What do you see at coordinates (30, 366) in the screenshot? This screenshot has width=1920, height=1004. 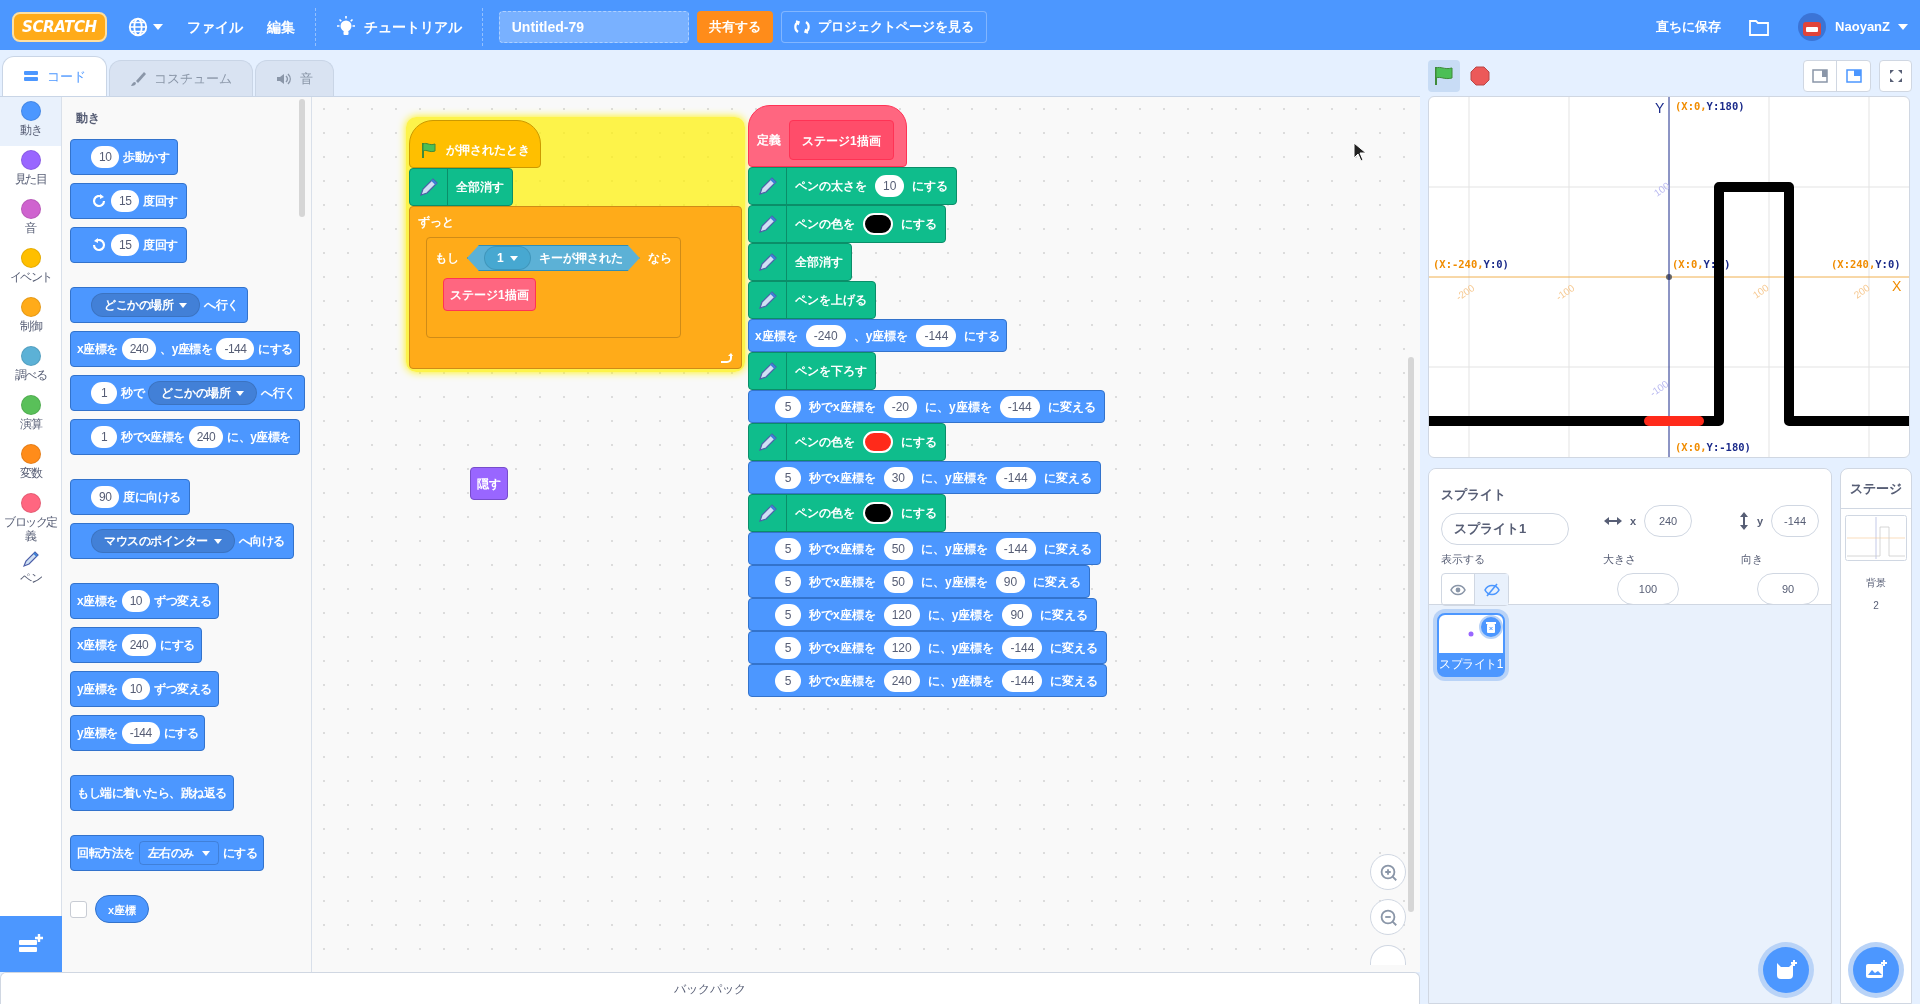 I see `category-item: 調べる` at bounding box center [30, 366].